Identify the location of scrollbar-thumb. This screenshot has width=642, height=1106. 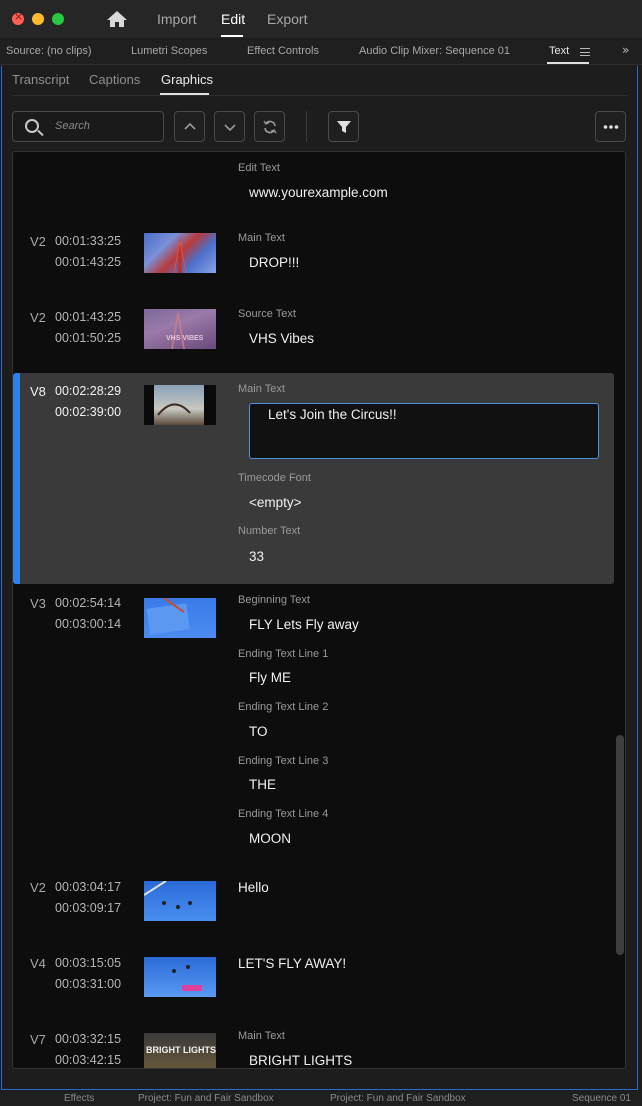
(620, 845).